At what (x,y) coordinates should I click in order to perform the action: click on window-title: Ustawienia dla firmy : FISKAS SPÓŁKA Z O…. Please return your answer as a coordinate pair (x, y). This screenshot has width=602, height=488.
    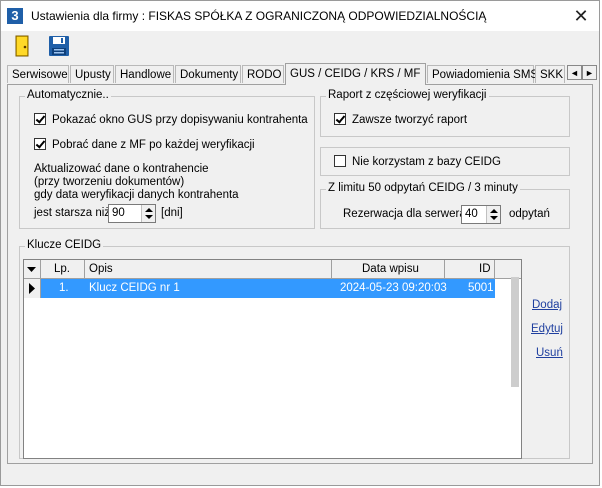
    Looking at the image, I should click on (259, 16).